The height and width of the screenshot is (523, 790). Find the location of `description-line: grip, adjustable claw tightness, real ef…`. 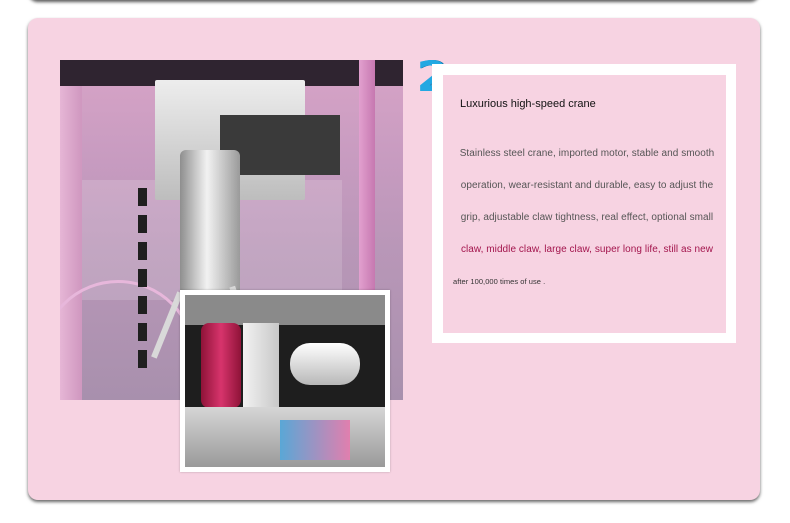

description-line: grip, adjustable claw tightness, real ef… is located at coordinates (587, 217).